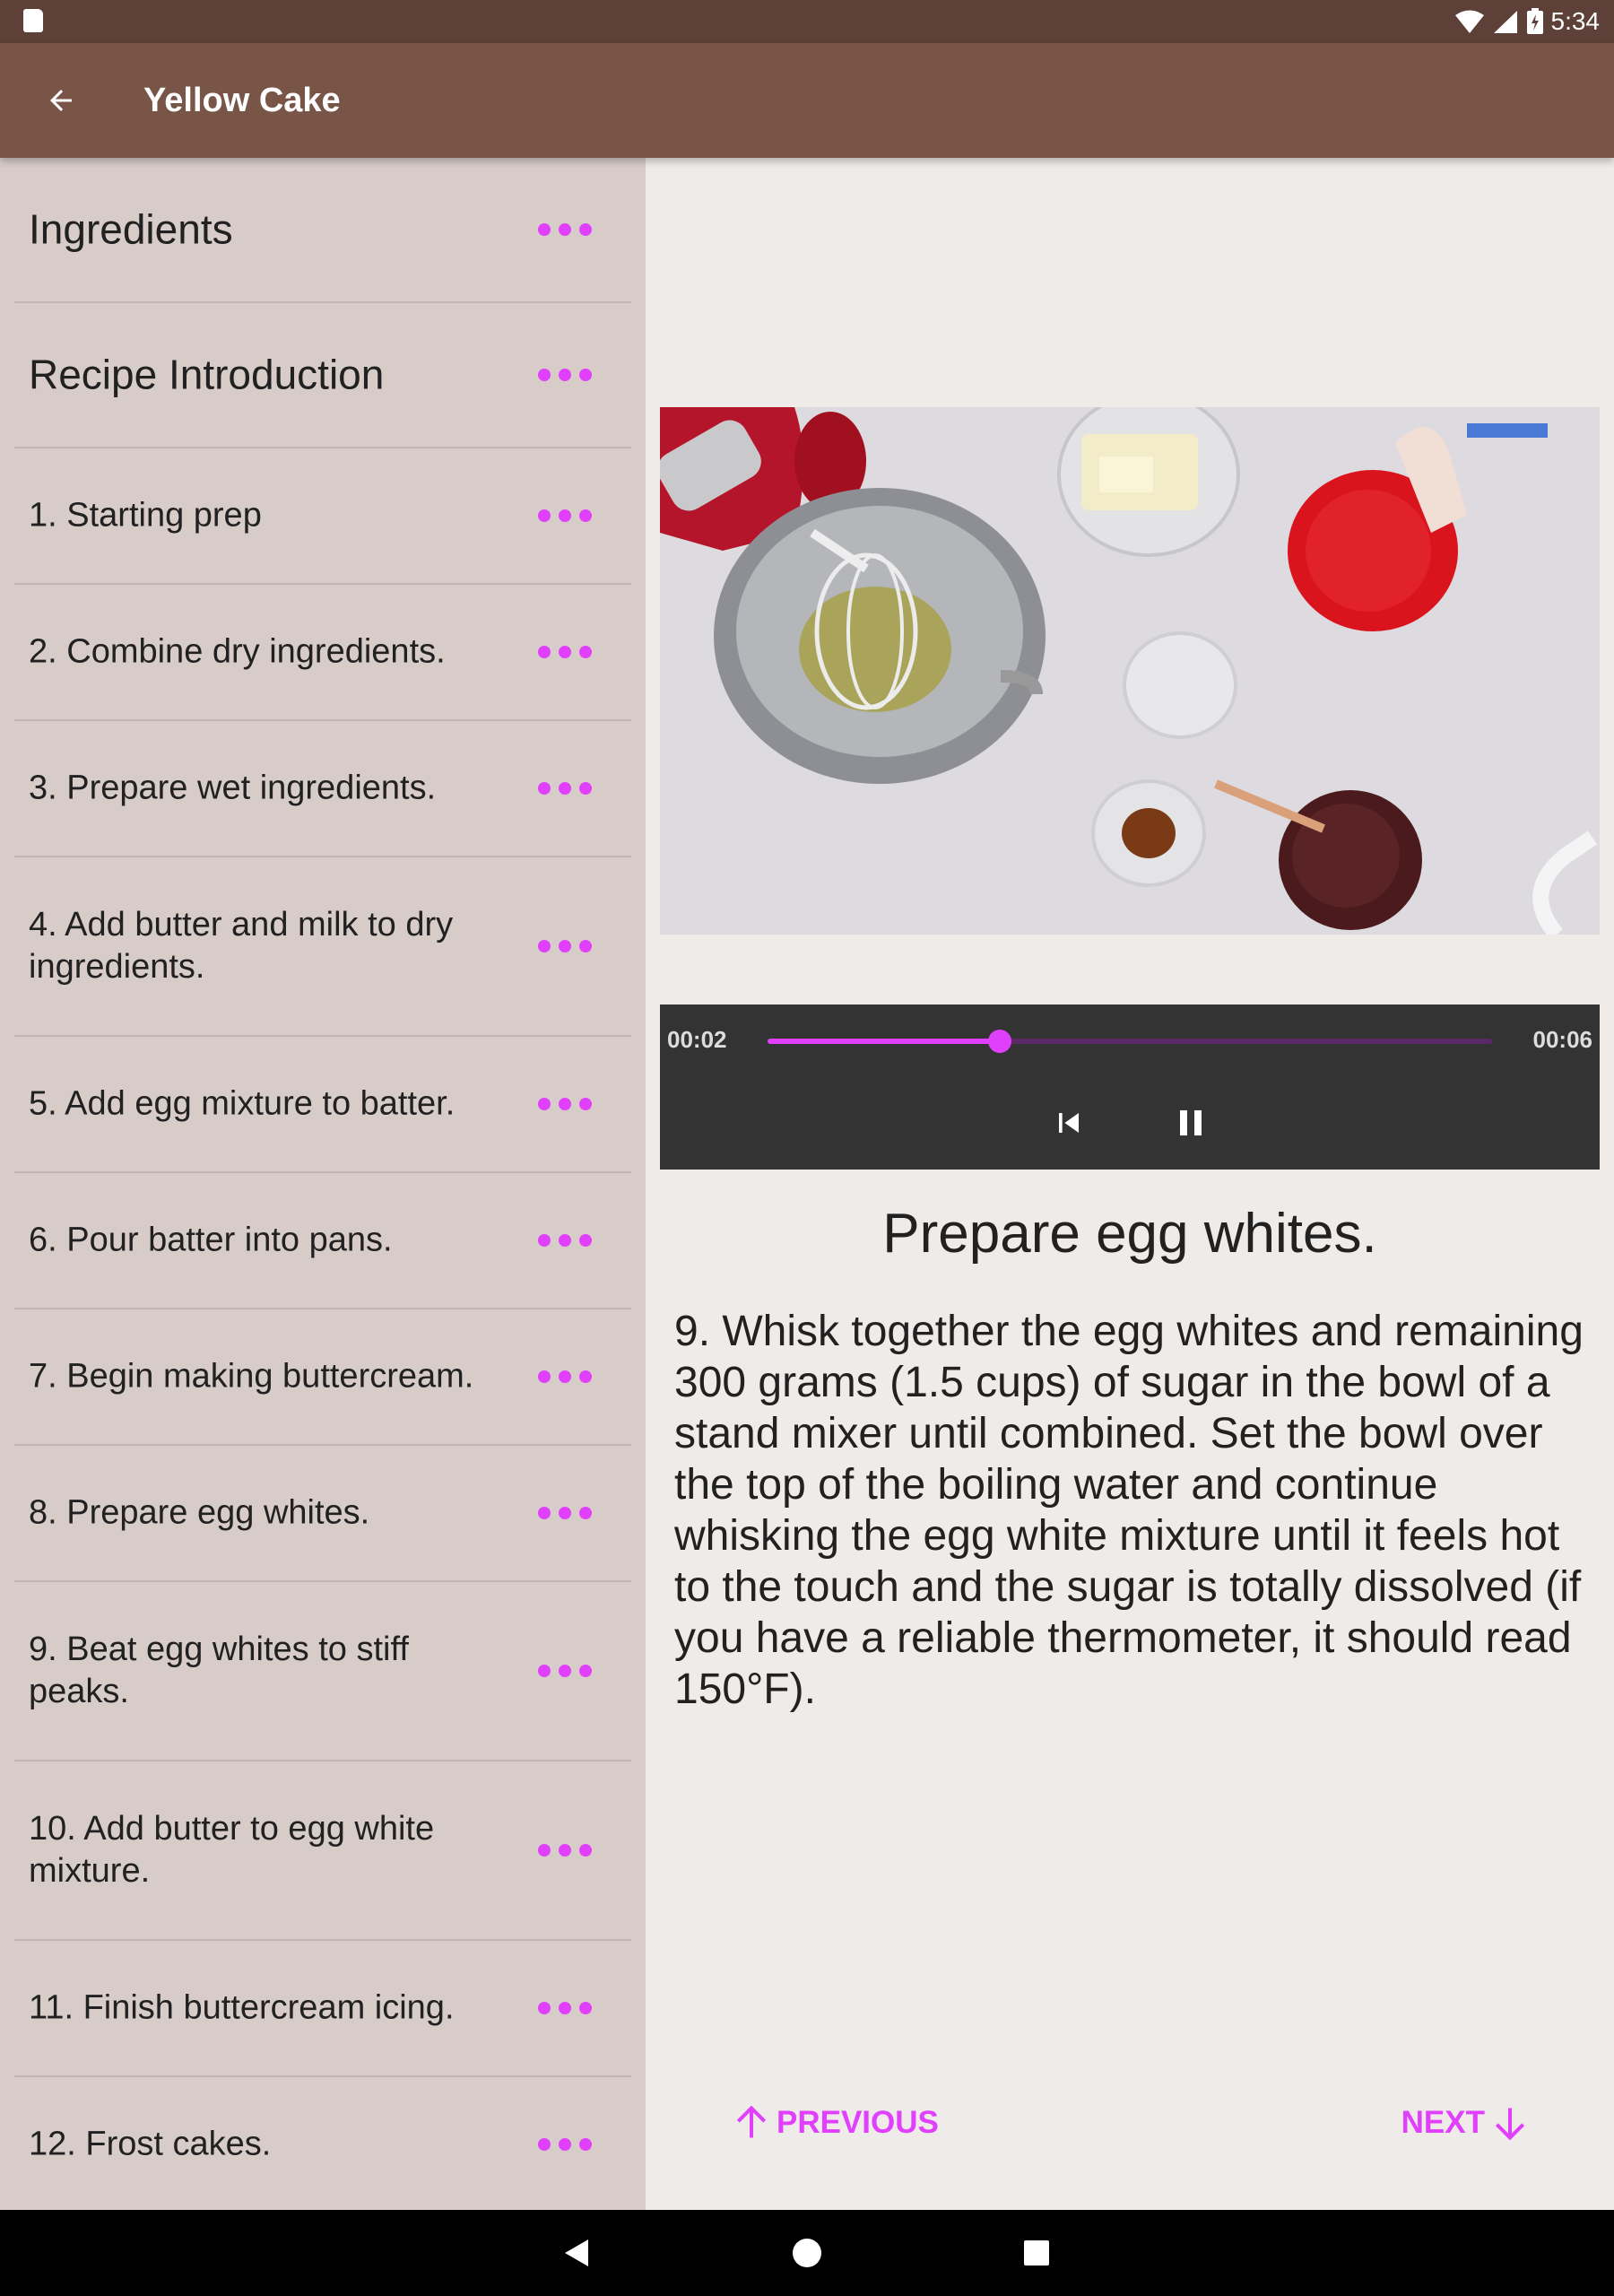  Describe the element at coordinates (858, 2122) in the screenshot. I see `previous-label: PREVIOUS` at that location.